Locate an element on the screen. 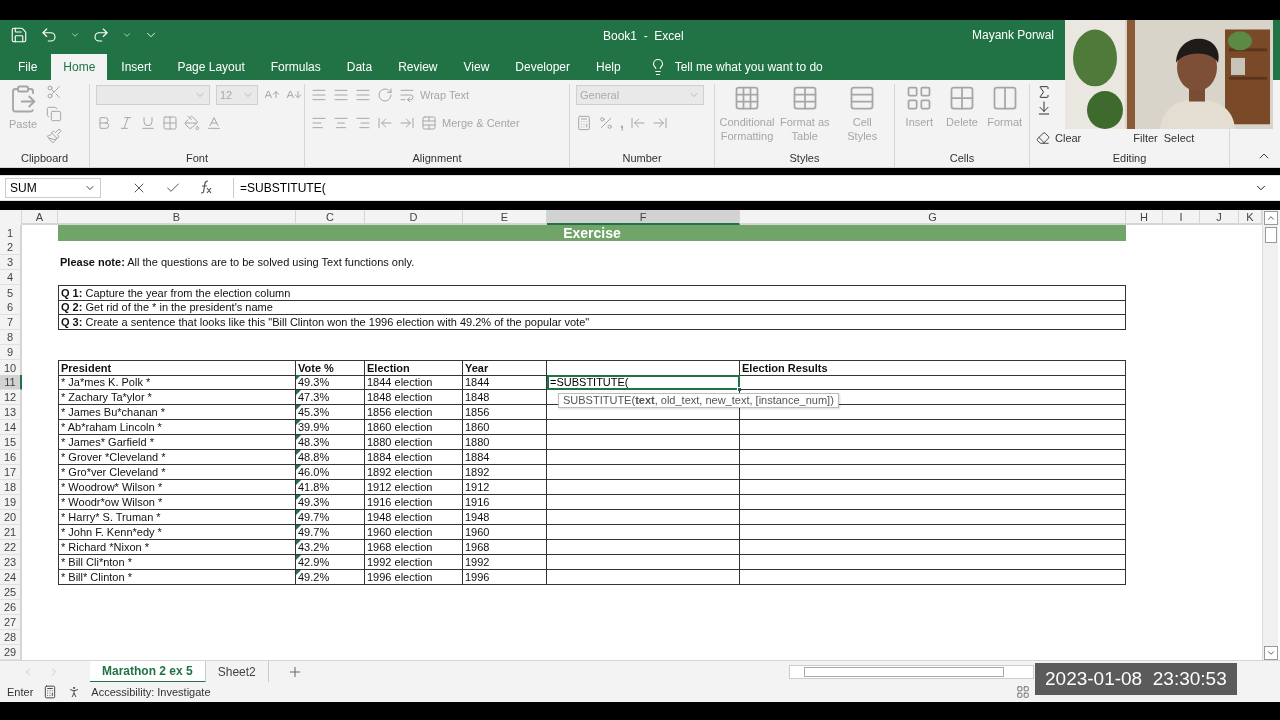 The image size is (1280, 720). column-header: E is located at coordinates (505, 217).